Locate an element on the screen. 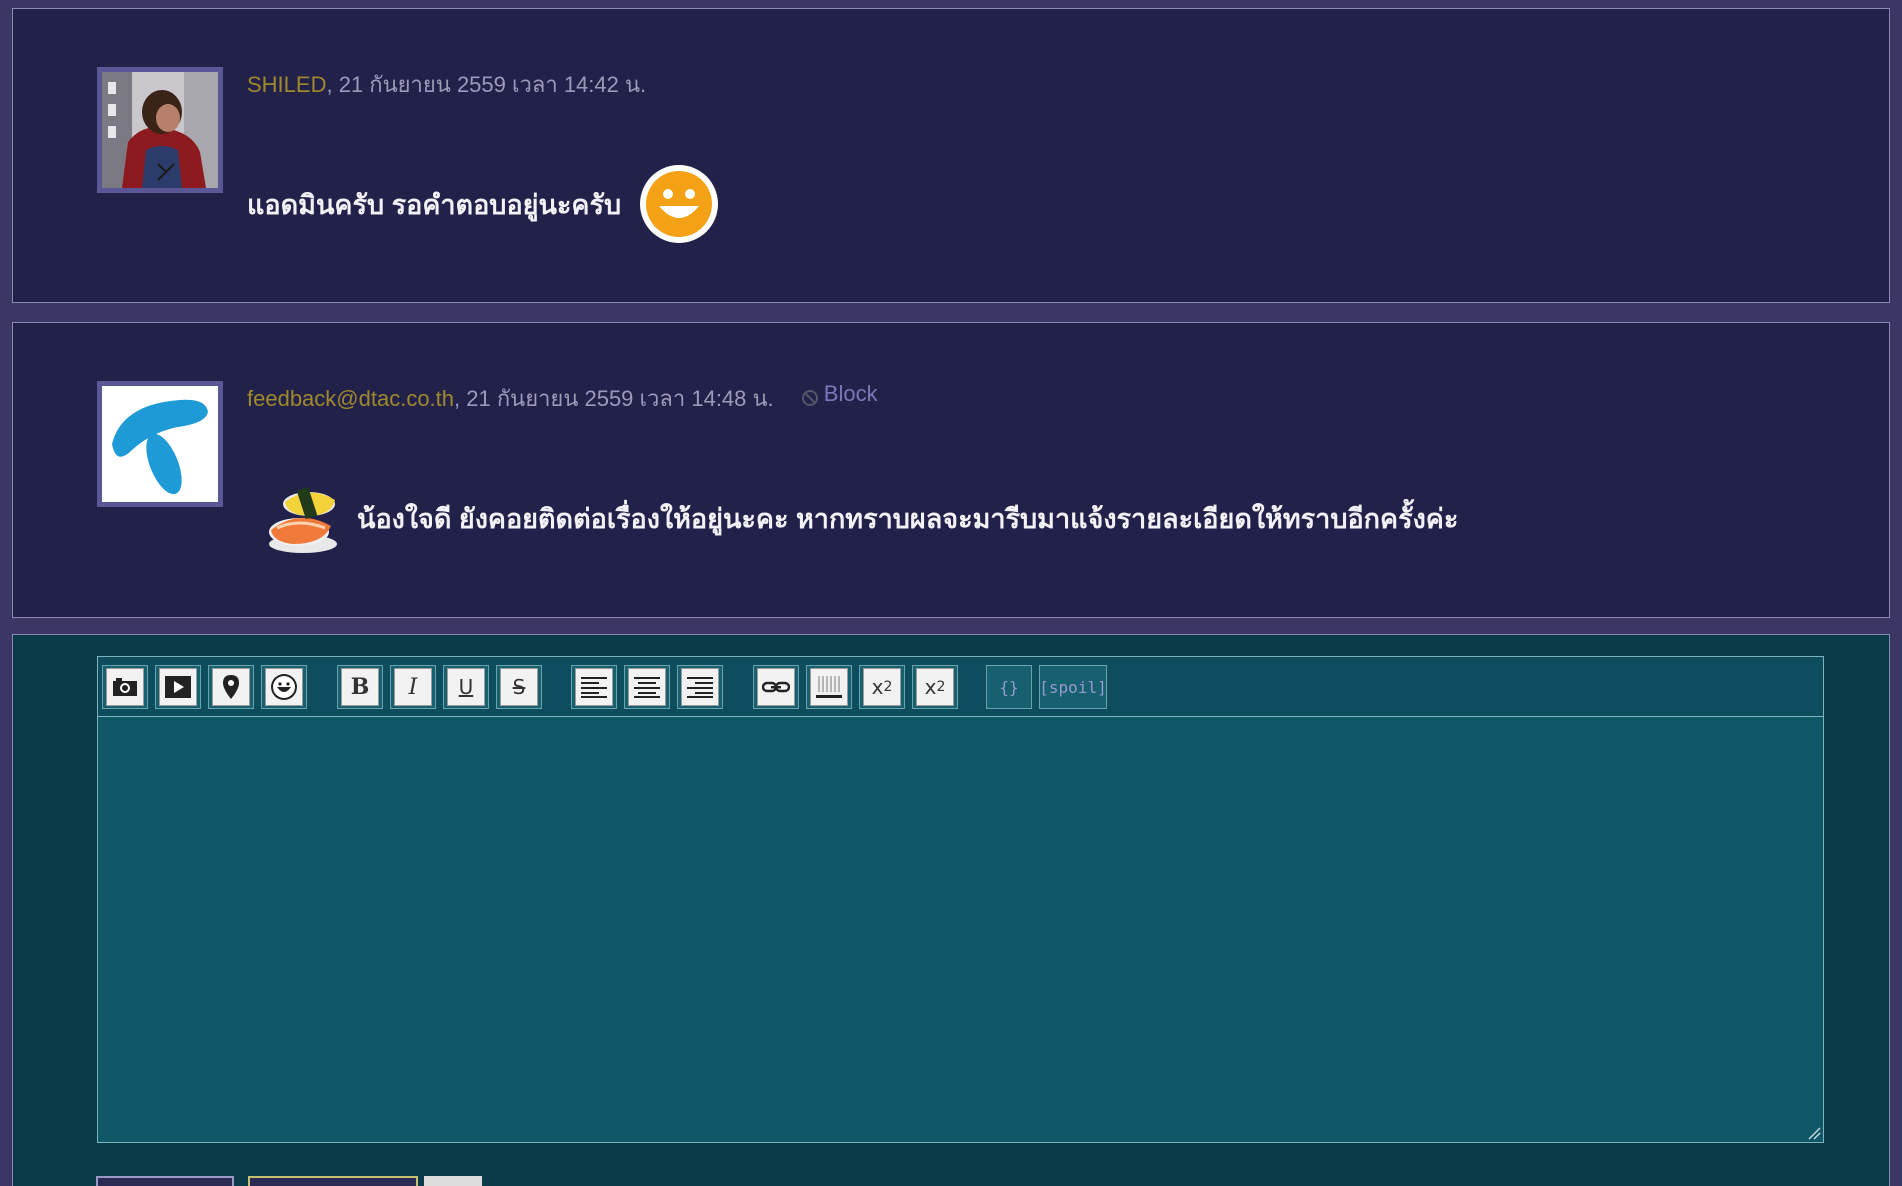  subscript-base: x is located at coordinates (930, 687).